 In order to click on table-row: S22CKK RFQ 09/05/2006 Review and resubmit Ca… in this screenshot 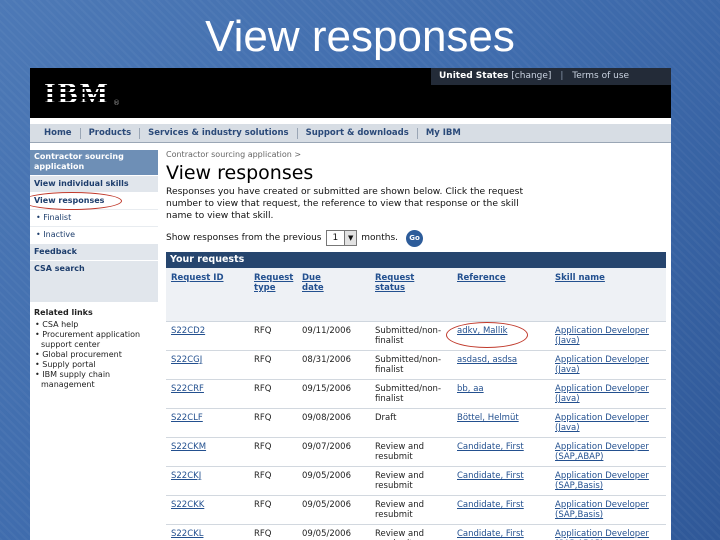, I will do `click(416, 510)`.